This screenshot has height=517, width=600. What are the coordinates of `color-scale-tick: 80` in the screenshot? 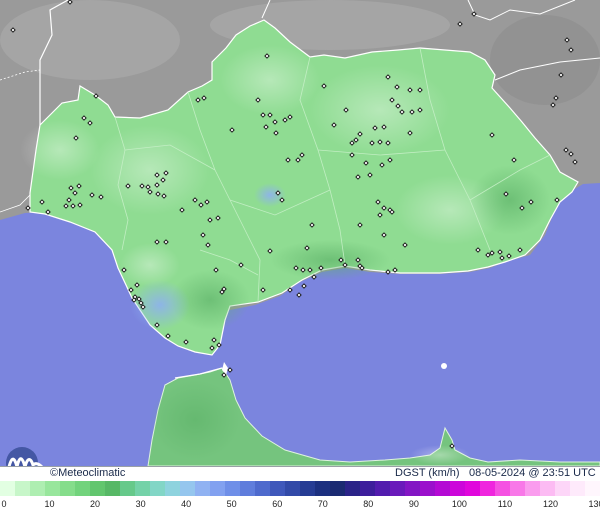 It's located at (368, 504).